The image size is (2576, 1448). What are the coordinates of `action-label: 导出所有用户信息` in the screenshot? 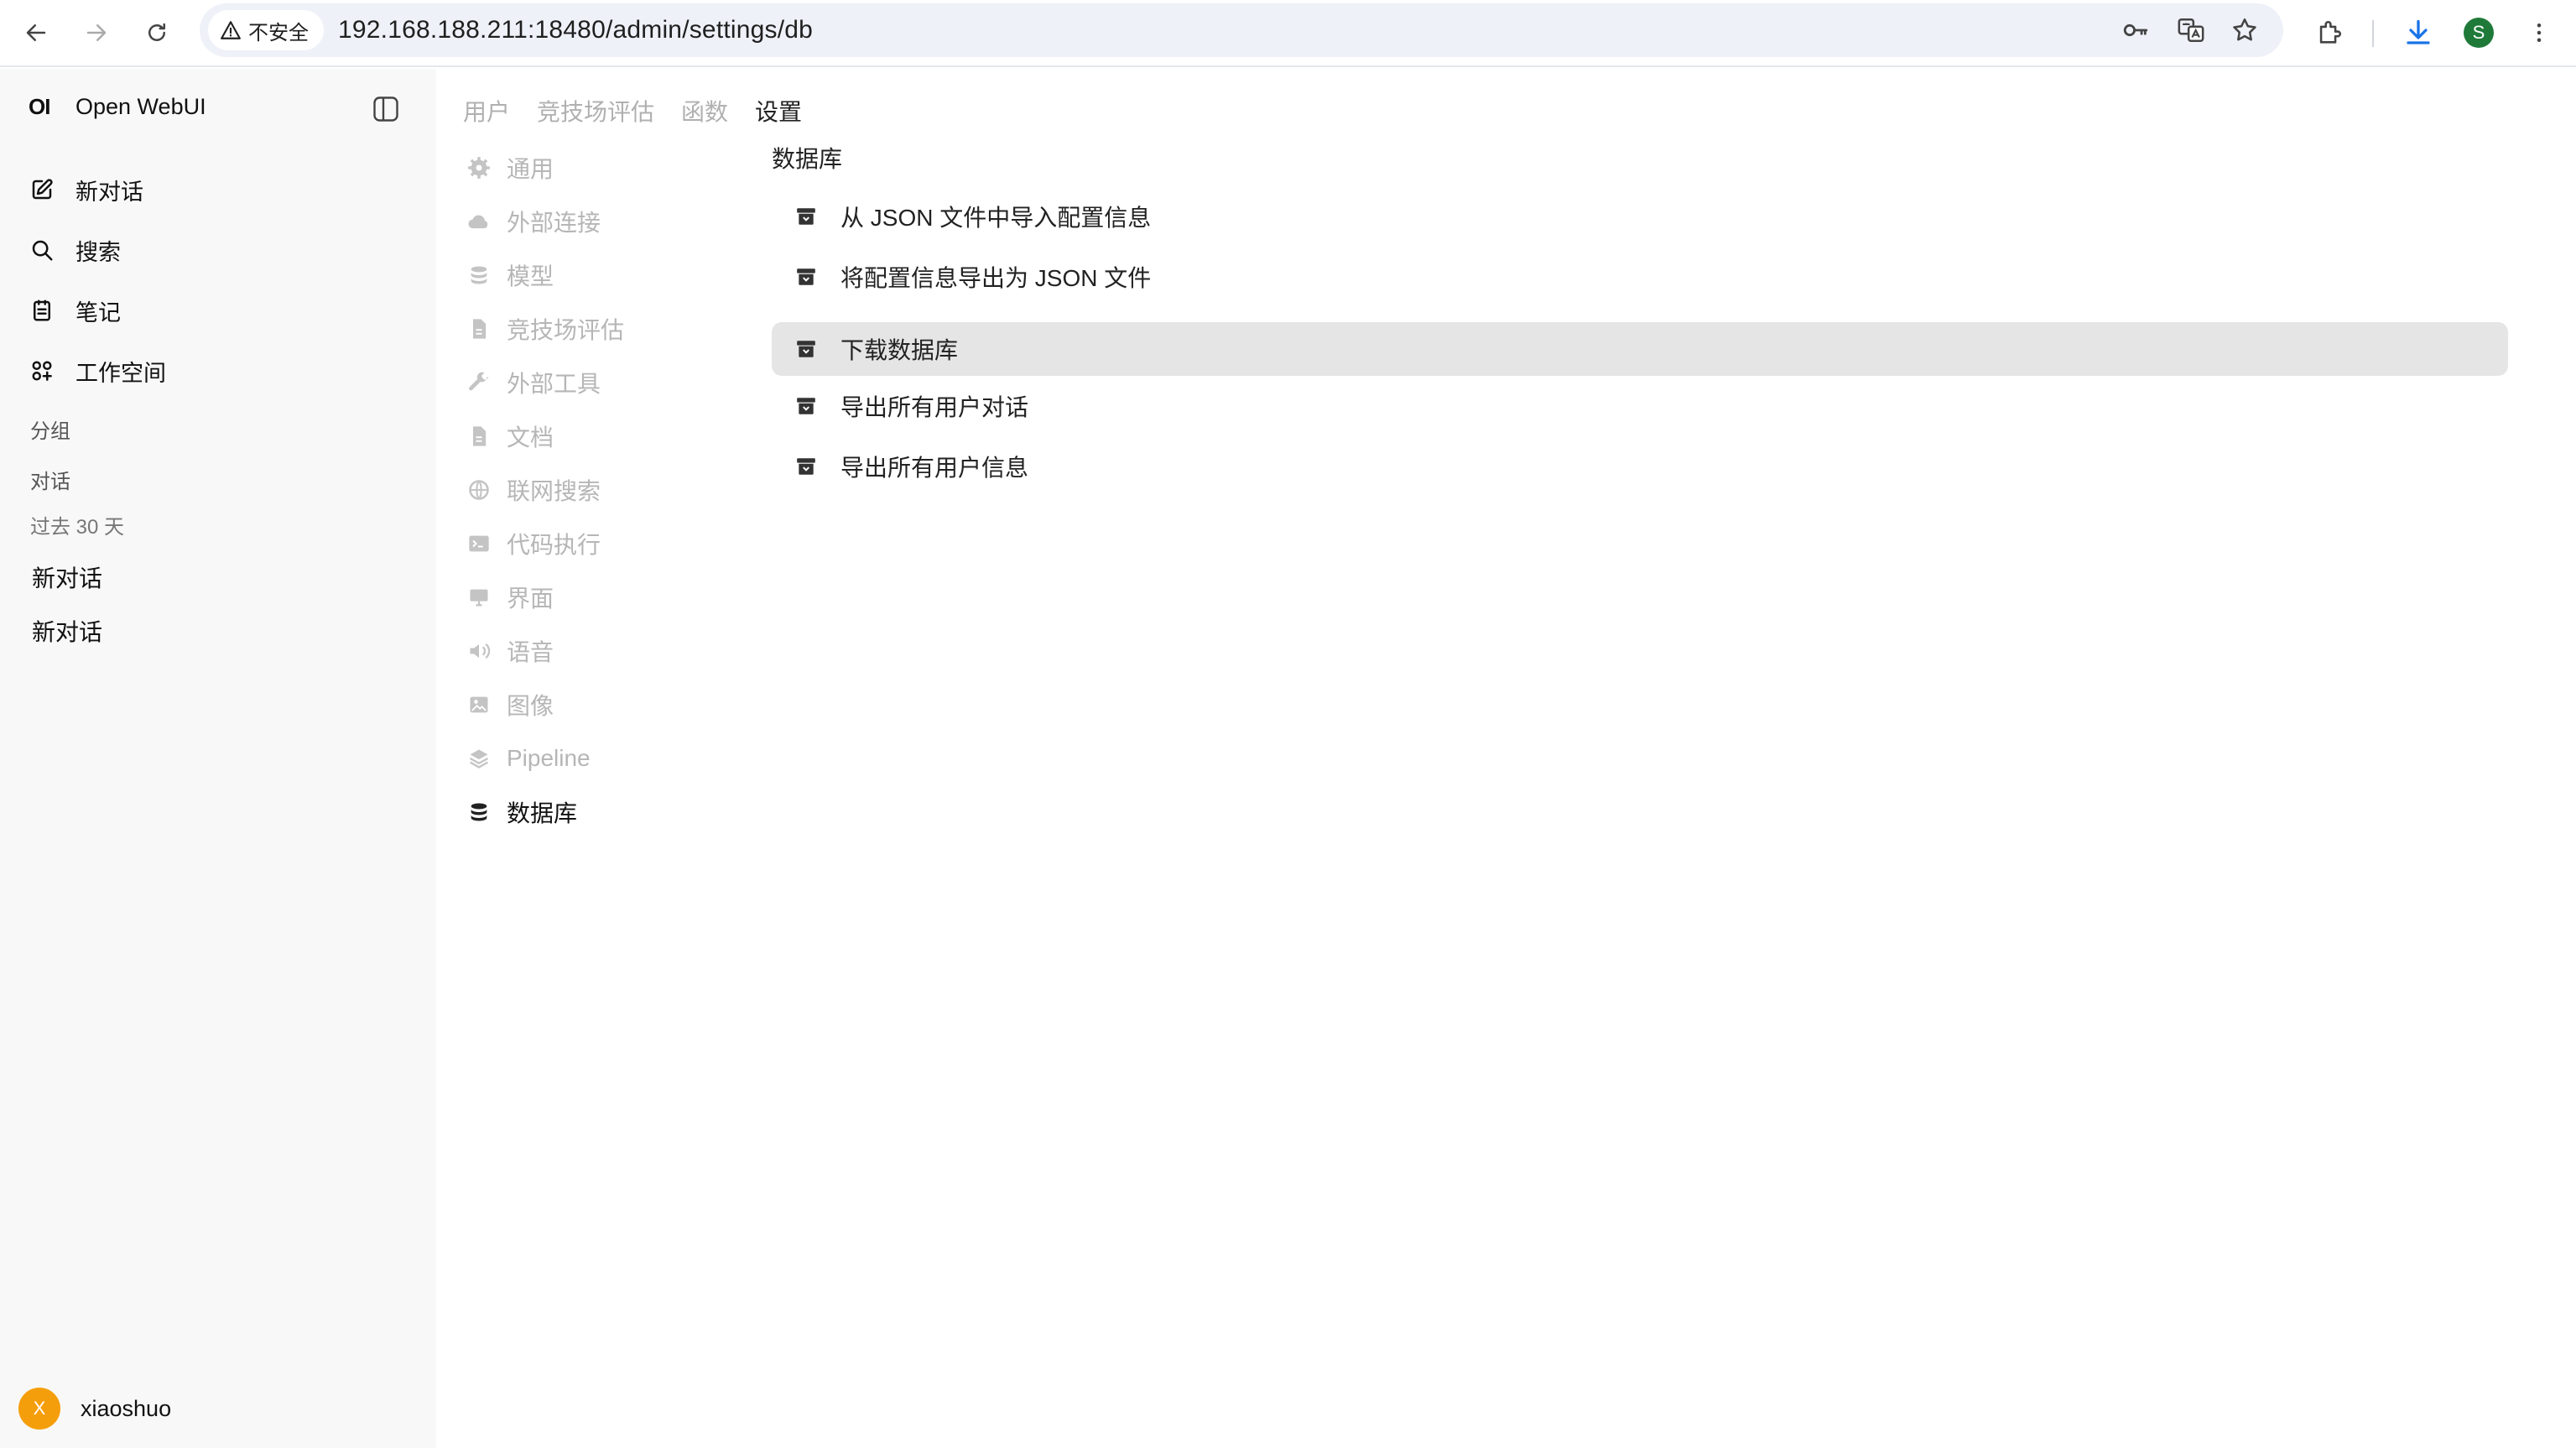 It's located at (934, 468).